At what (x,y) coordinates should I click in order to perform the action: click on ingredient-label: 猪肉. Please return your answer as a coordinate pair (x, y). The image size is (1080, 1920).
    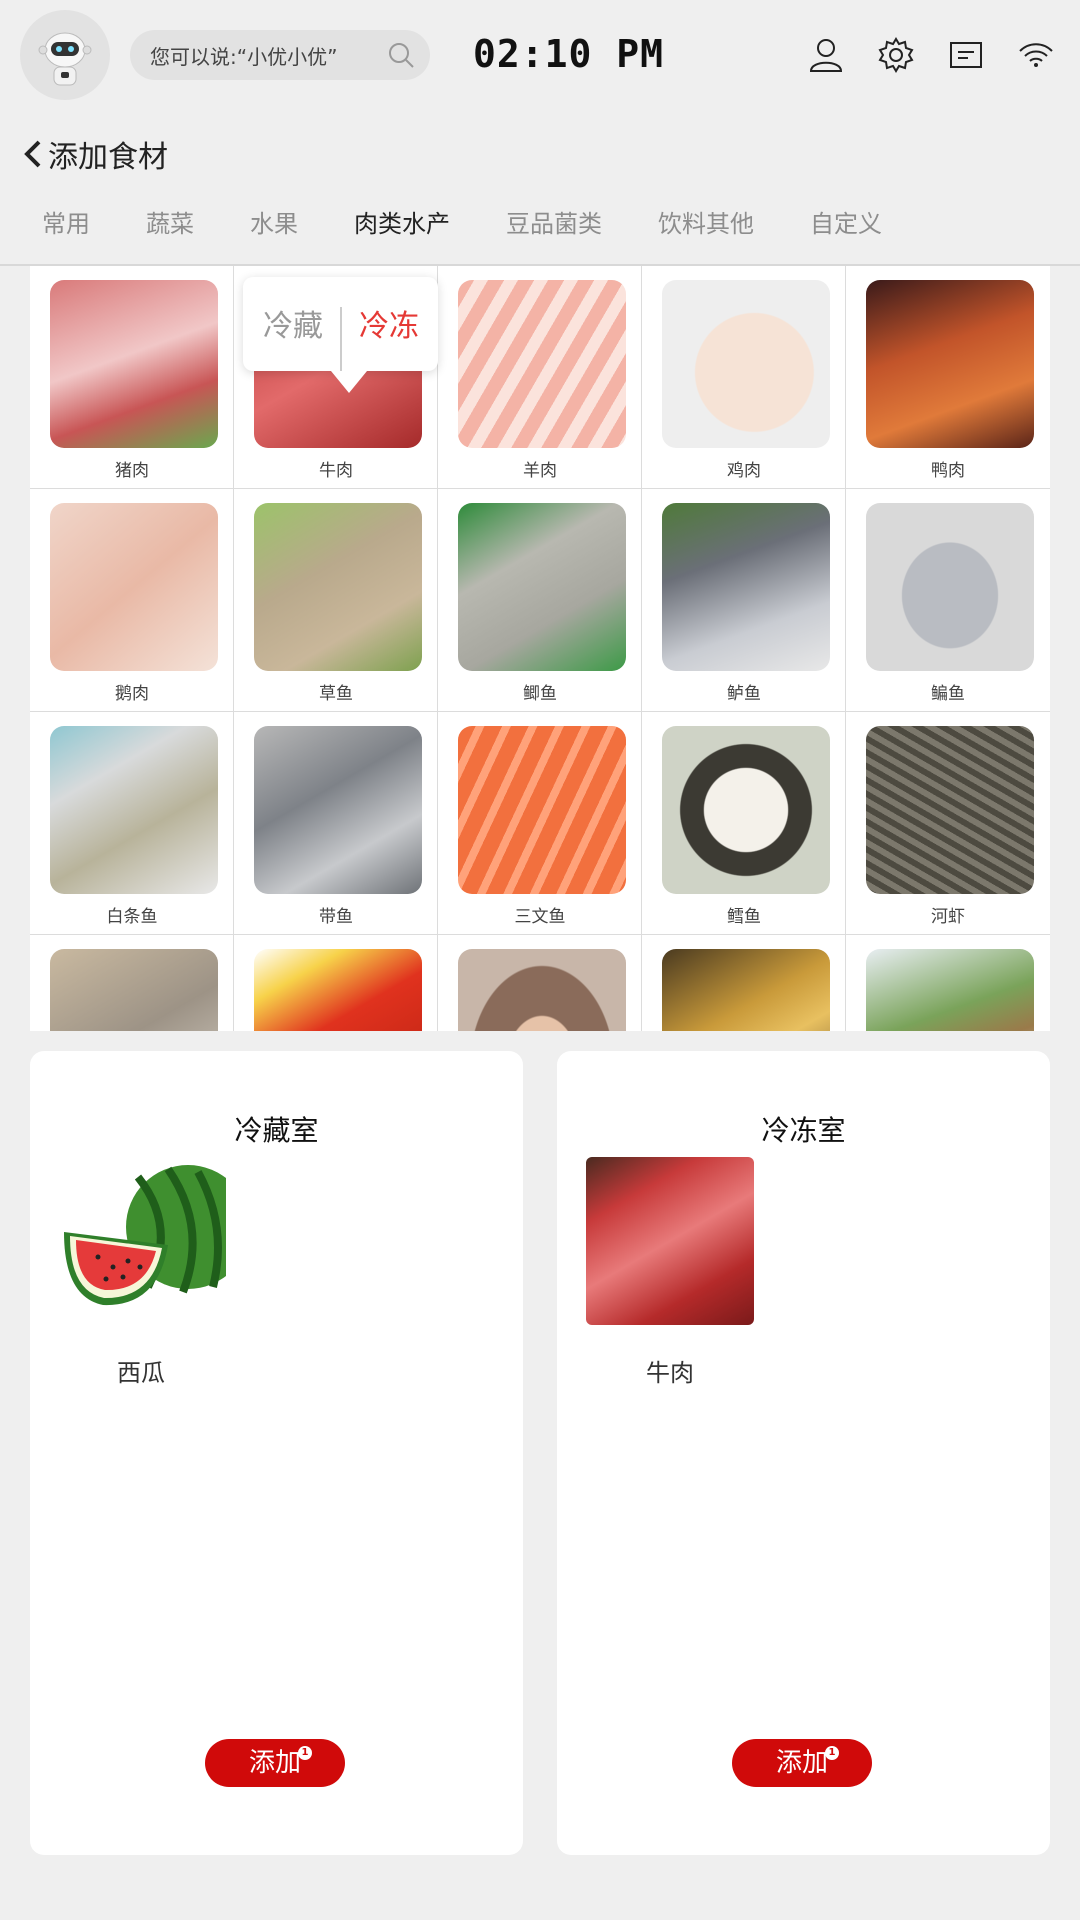
    Looking at the image, I should click on (132, 471).